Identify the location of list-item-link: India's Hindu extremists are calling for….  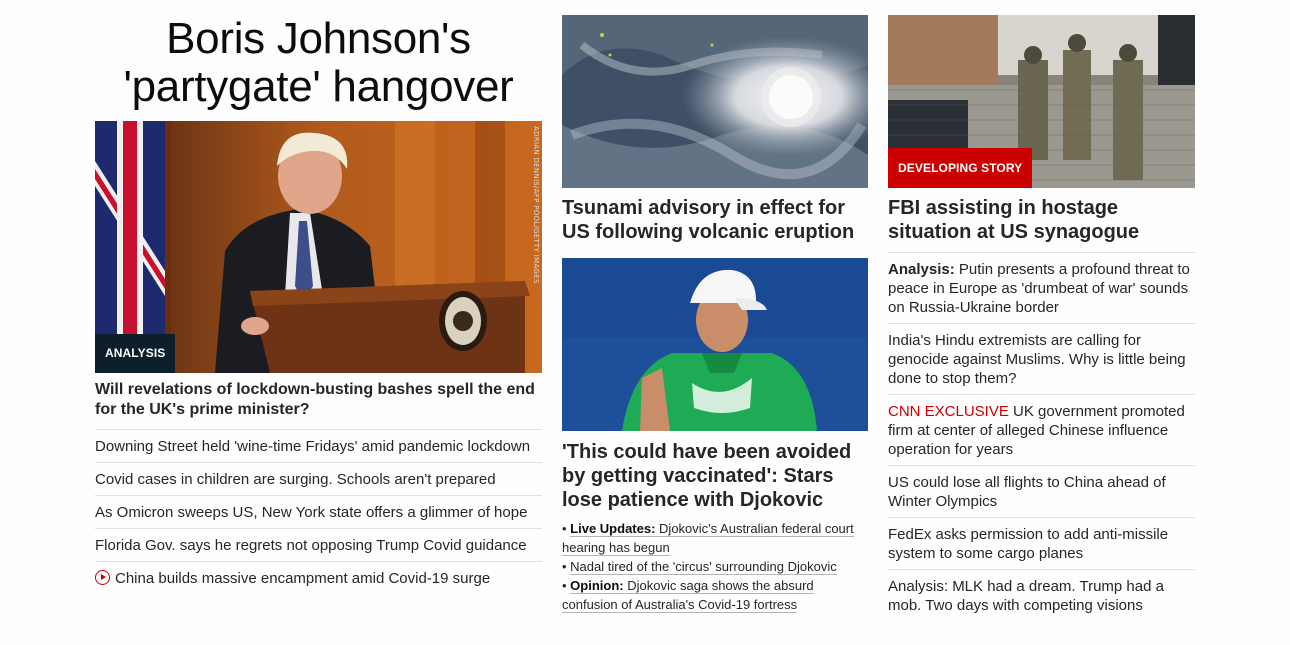
(1041, 359).